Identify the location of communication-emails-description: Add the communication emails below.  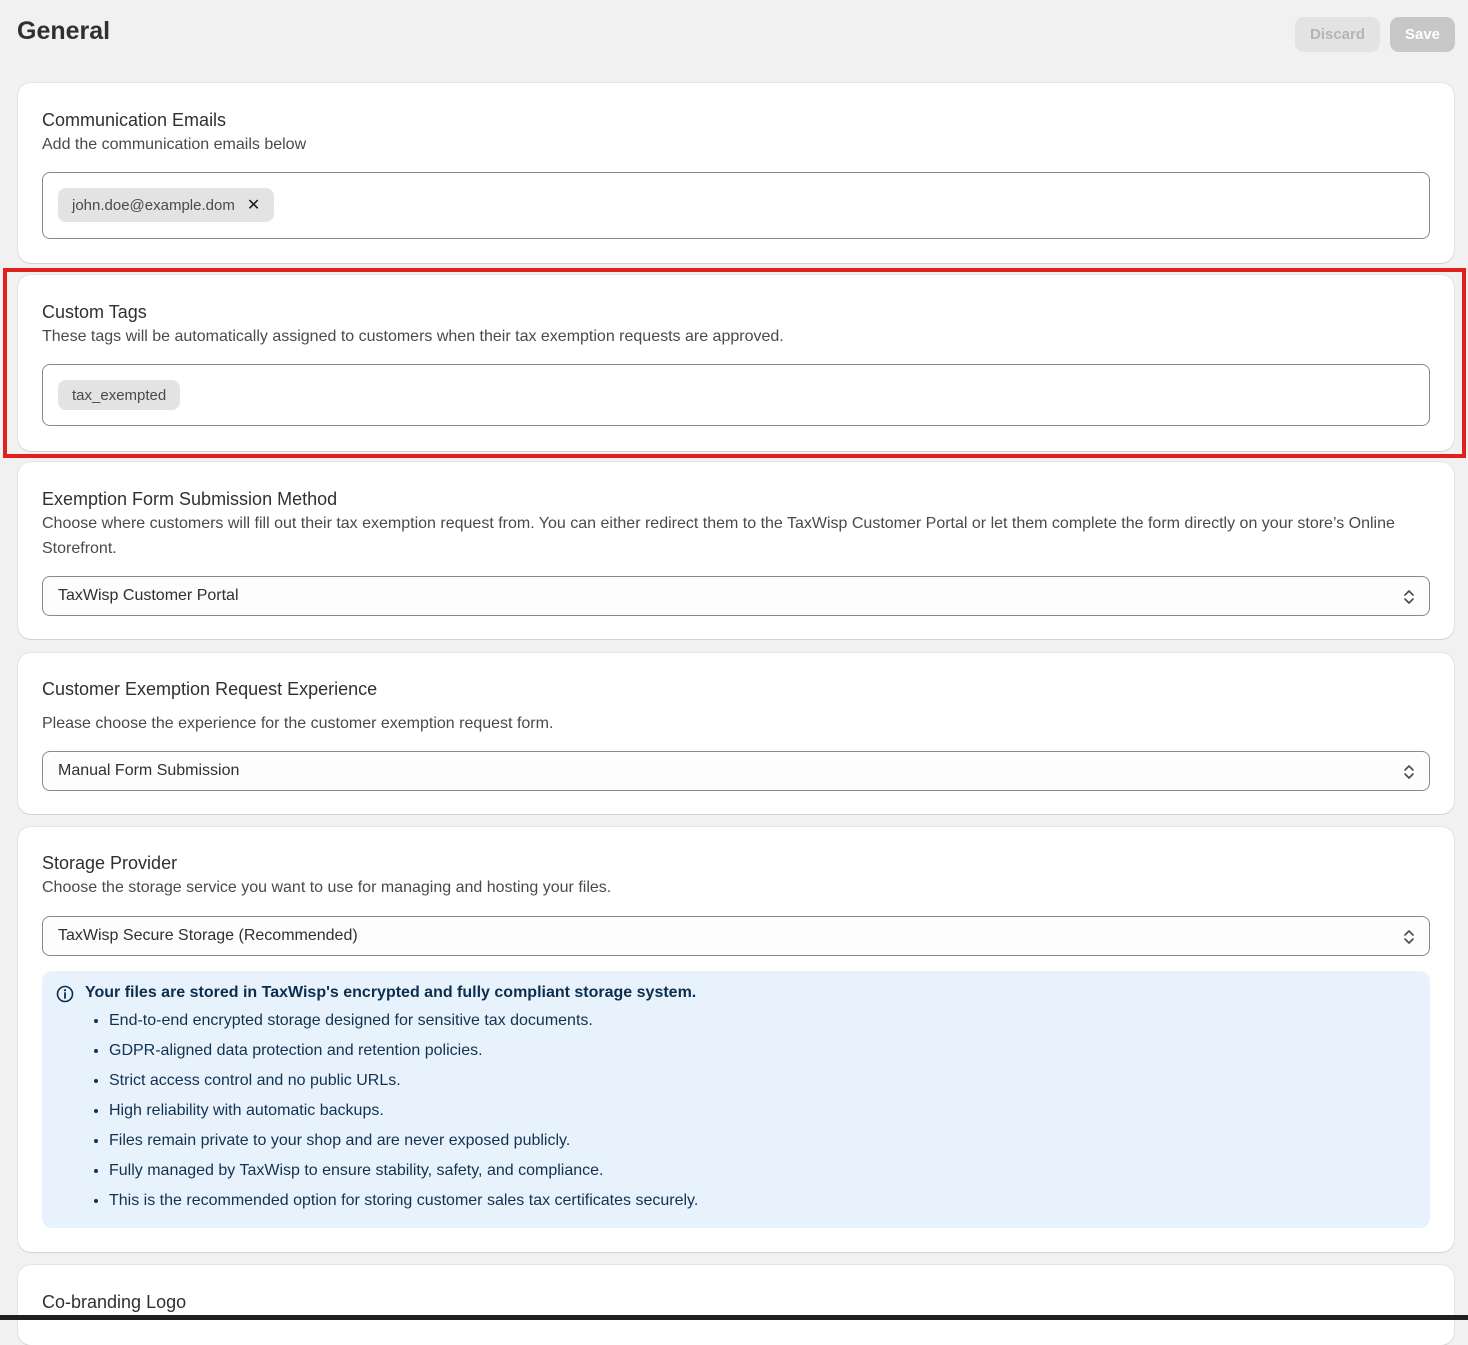
(174, 144).